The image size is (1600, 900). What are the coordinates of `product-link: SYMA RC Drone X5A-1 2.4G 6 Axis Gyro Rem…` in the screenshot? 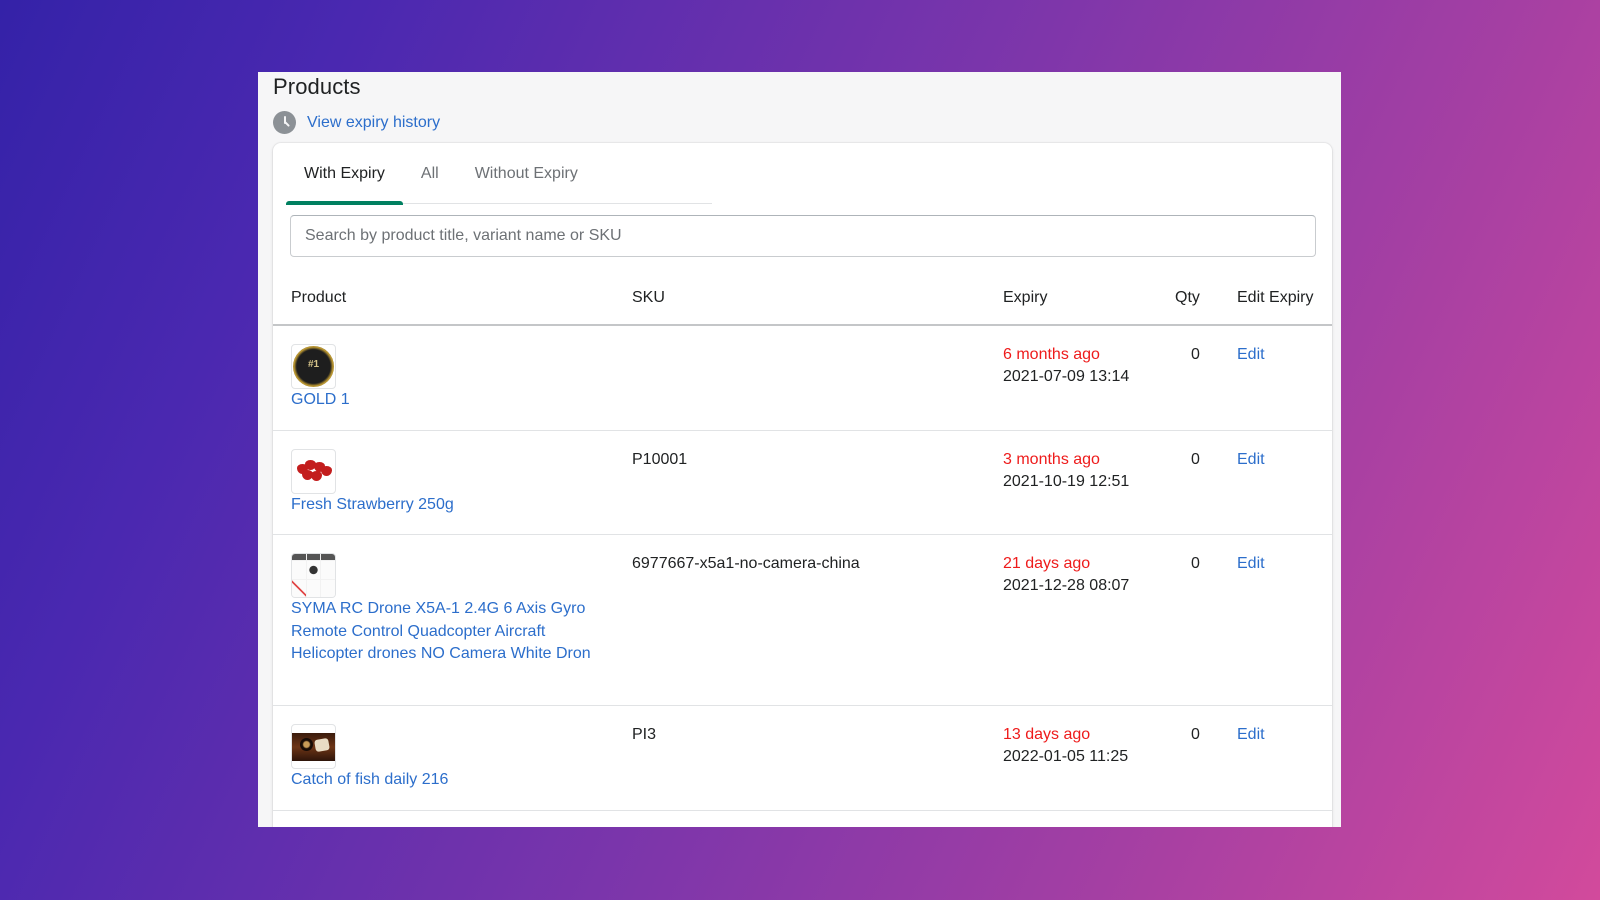 It's located at (441, 632).